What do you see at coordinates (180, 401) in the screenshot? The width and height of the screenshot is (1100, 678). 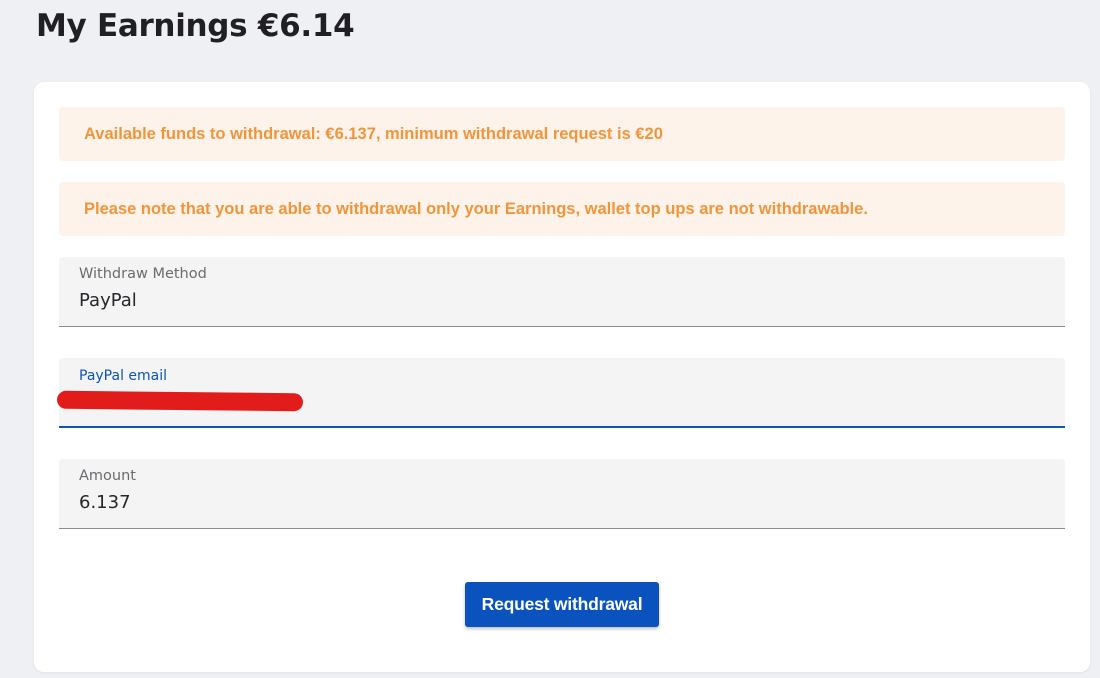 I see `redaction-mark` at bounding box center [180, 401].